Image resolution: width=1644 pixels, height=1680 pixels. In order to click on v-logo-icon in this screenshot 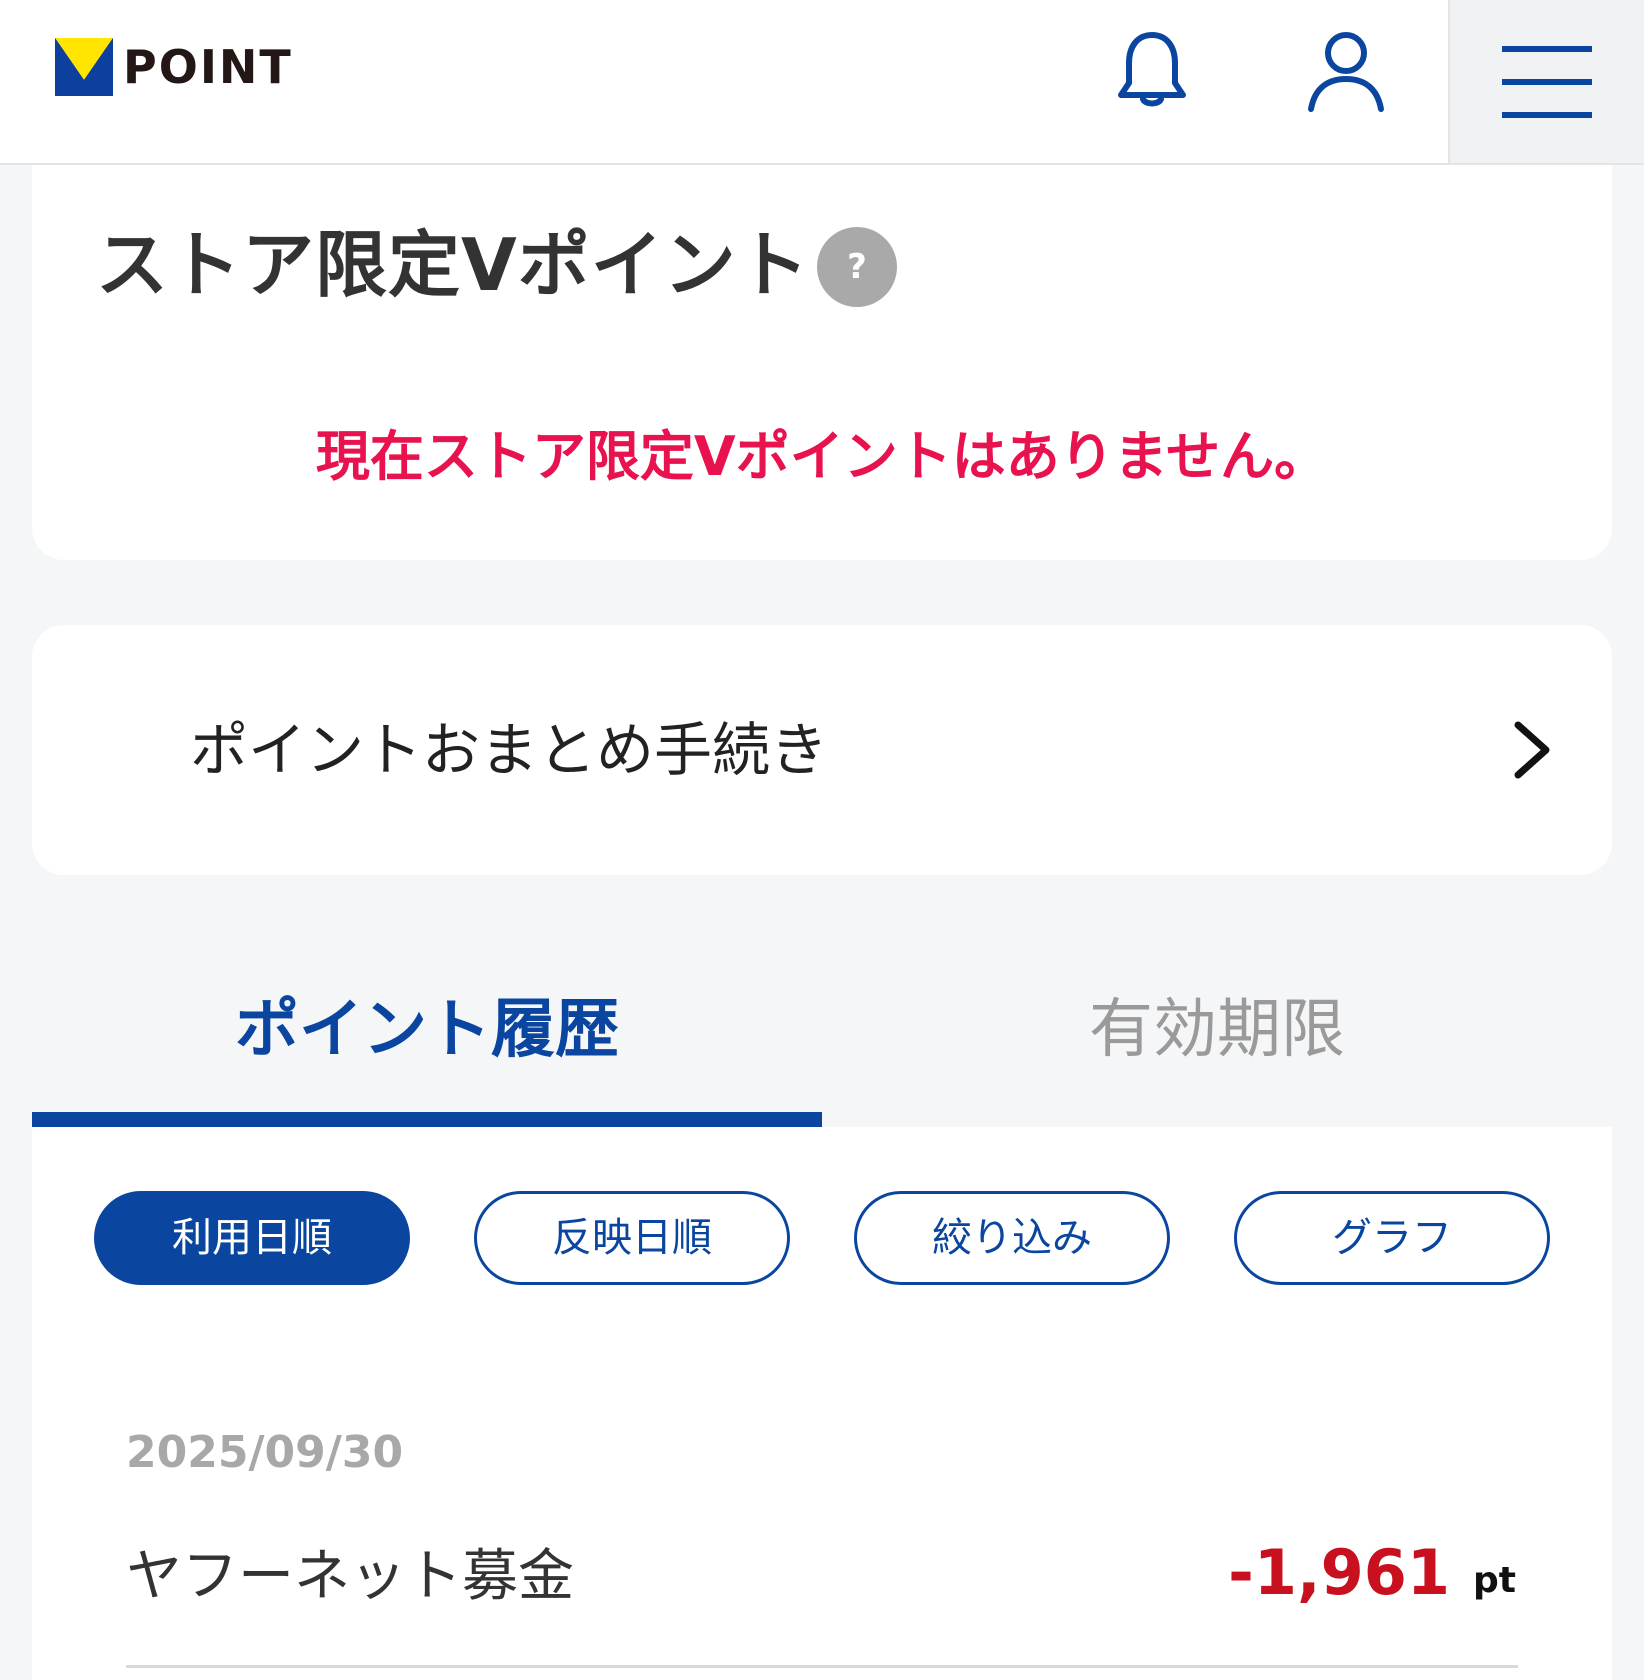, I will do `click(84, 67)`.